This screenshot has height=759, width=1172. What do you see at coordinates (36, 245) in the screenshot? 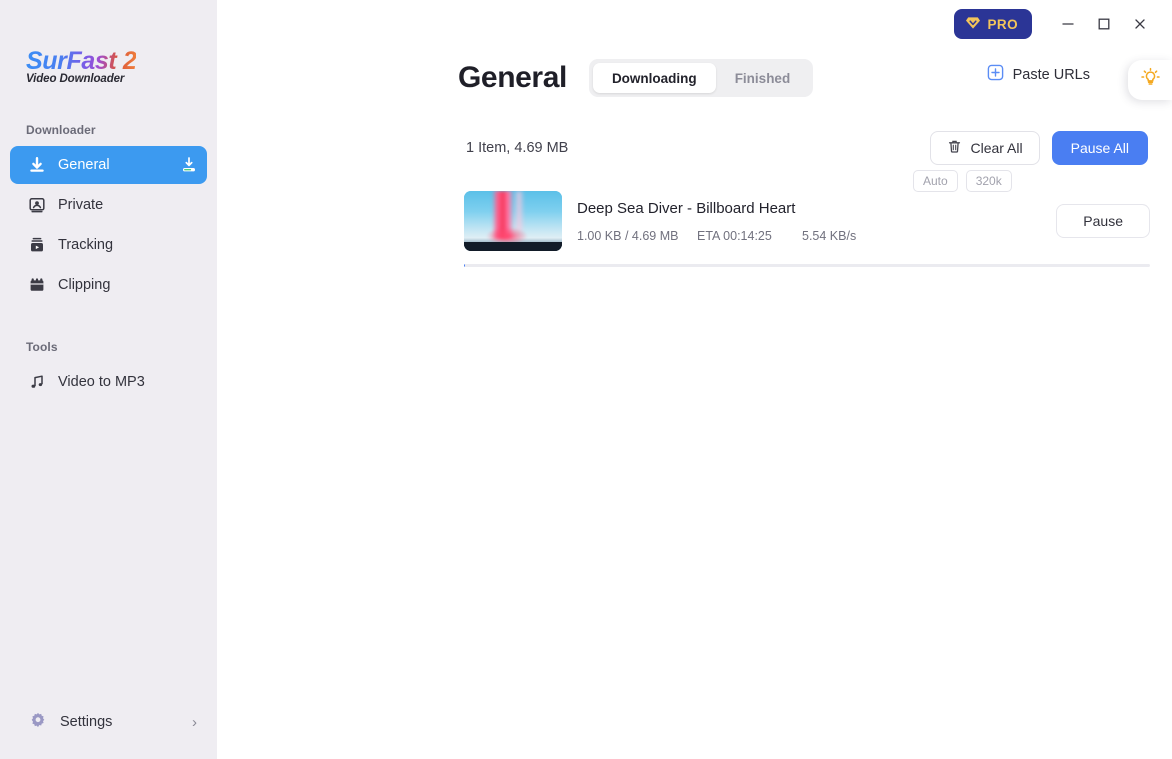
I see `tracking-video-icon` at bounding box center [36, 245].